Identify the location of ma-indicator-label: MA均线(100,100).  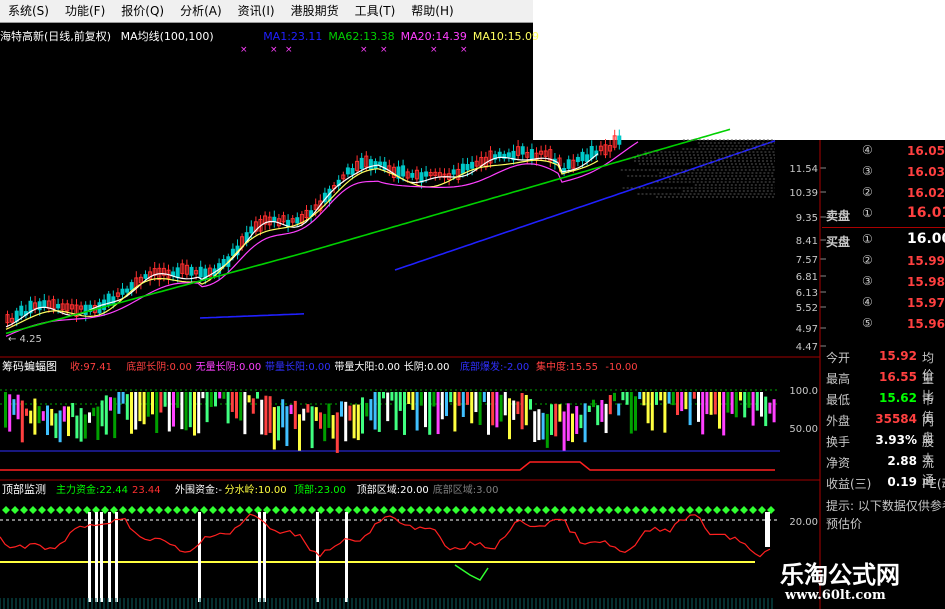
(167, 36).